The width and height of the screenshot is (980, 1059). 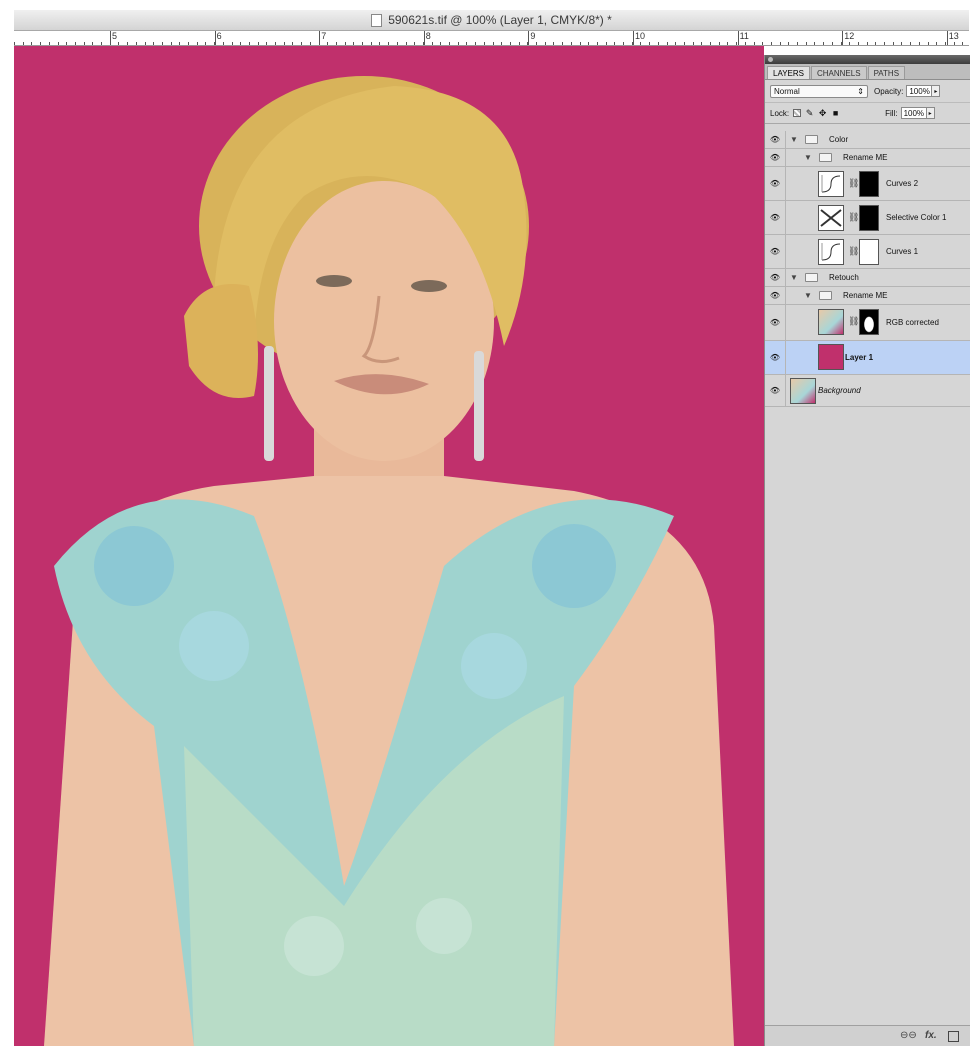 What do you see at coordinates (902, 251) in the screenshot?
I see `layer-name: Curves 1` at bounding box center [902, 251].